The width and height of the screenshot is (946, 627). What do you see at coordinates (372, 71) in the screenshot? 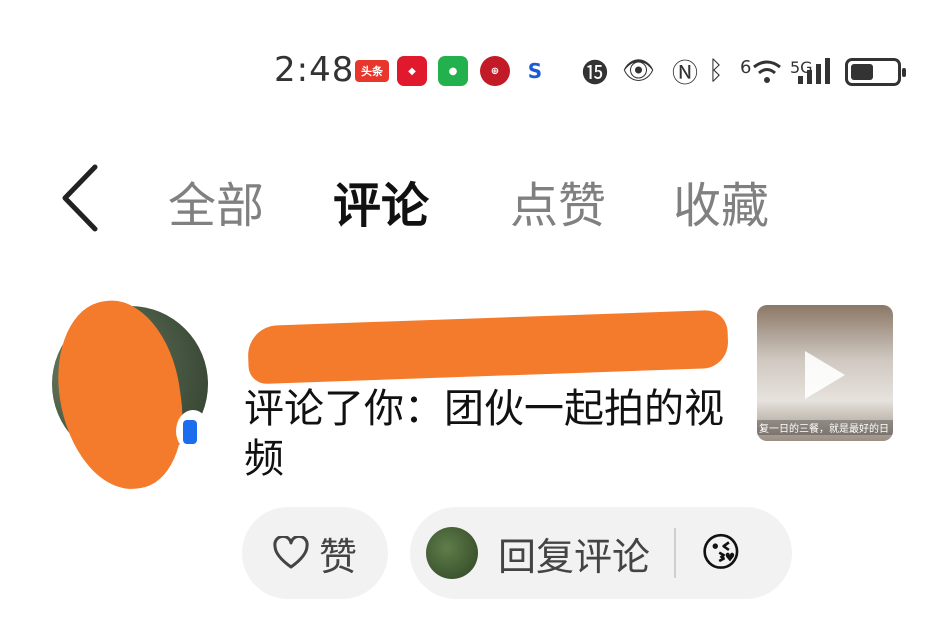
I see `toutiao-icon: 头条` at bounding box center [372, 71].